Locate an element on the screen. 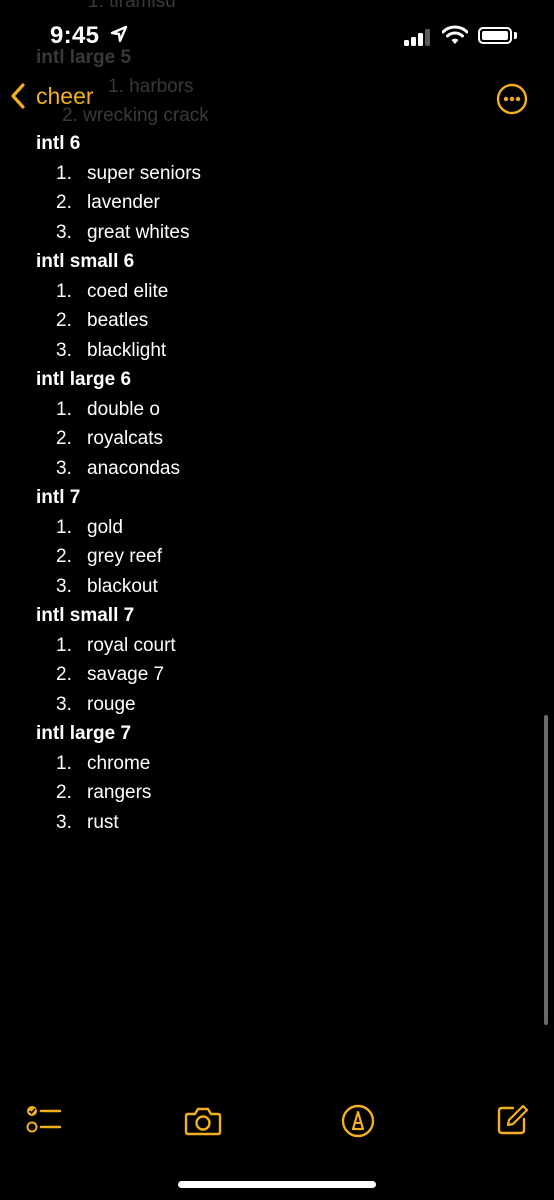 This screenshot has height=1200, width=554. wifi-icon is located at coordinates (455, 34).